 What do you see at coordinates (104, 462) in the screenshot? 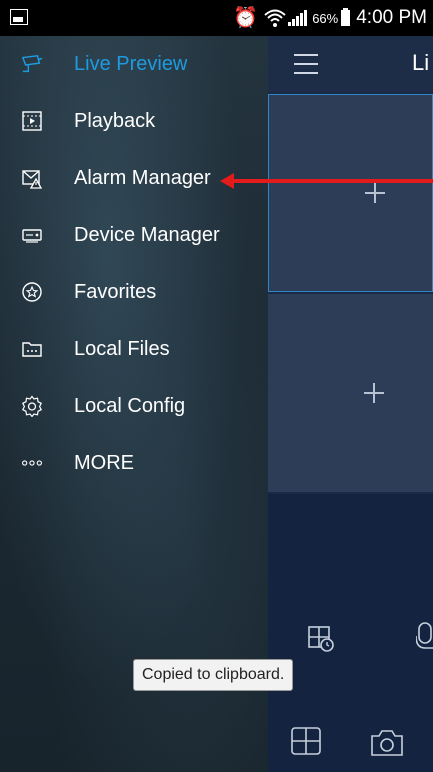
I see `menu-item-label: MORE` at bounding box center [104, 462].